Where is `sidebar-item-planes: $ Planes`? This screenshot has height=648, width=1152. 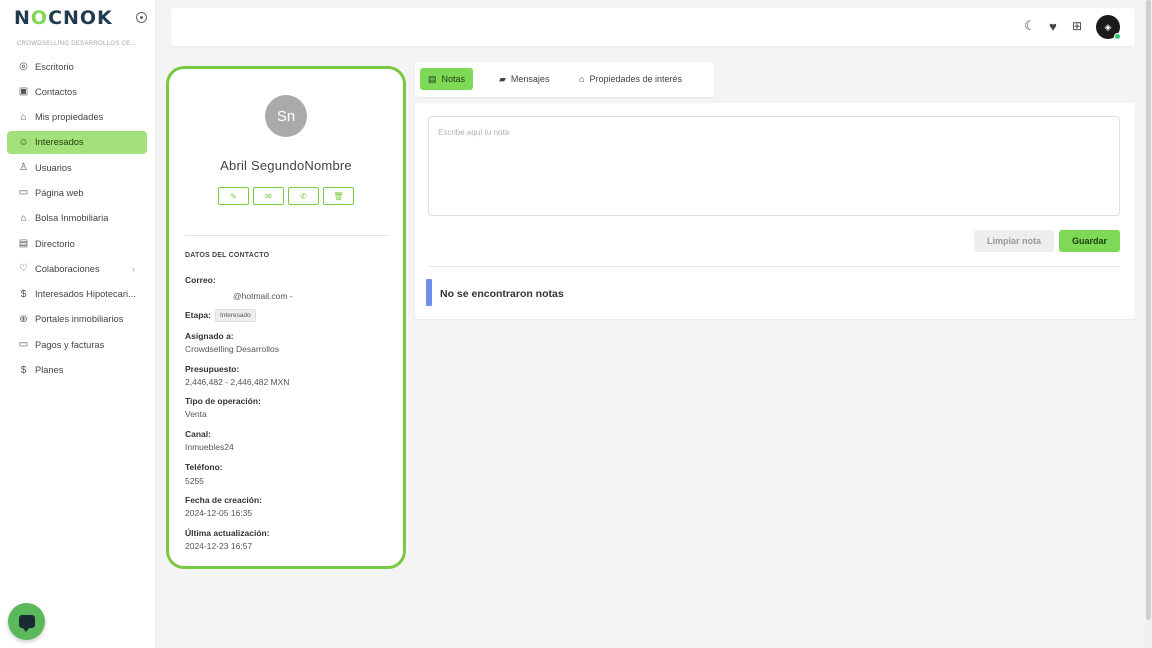
sidebar-item-planes: $ Planes is located at coordinates (77, 370).